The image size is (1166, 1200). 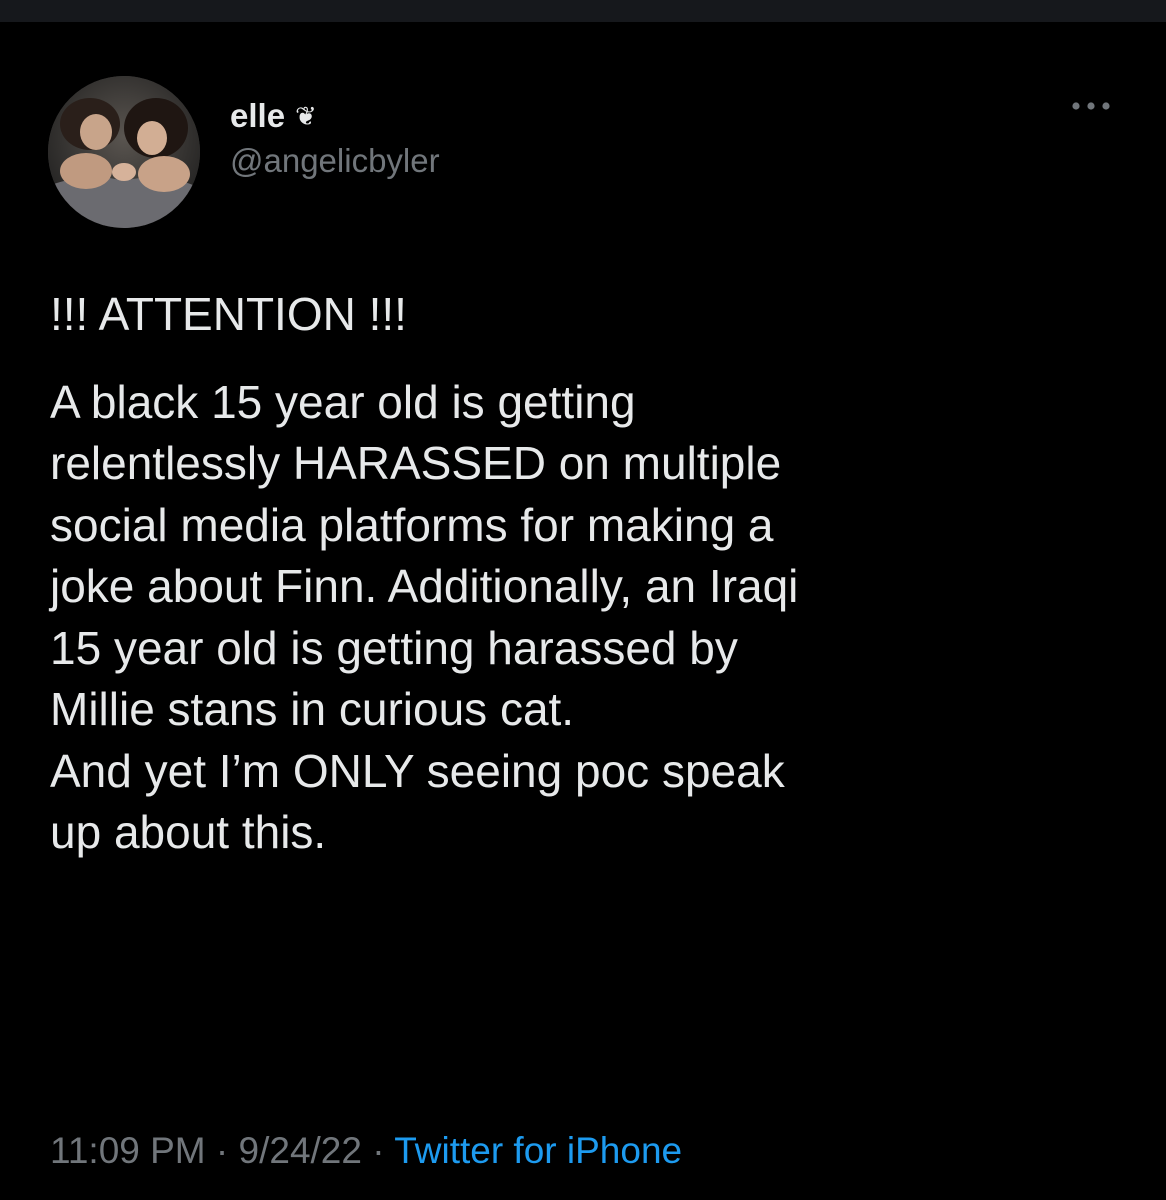 I want to click on tweet-metadata: 11:09 PM · 9/24/22 · Twitter for iPhone, so click(x=366, y=1151).